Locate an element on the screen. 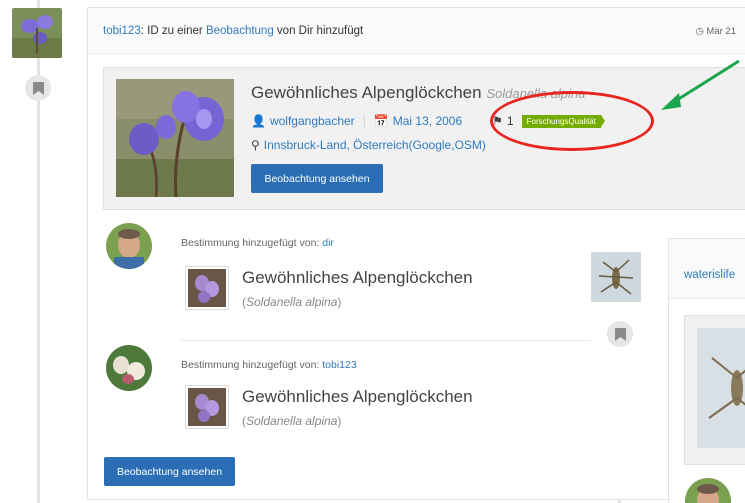  observation-summary is located at coordinates (714, 390).